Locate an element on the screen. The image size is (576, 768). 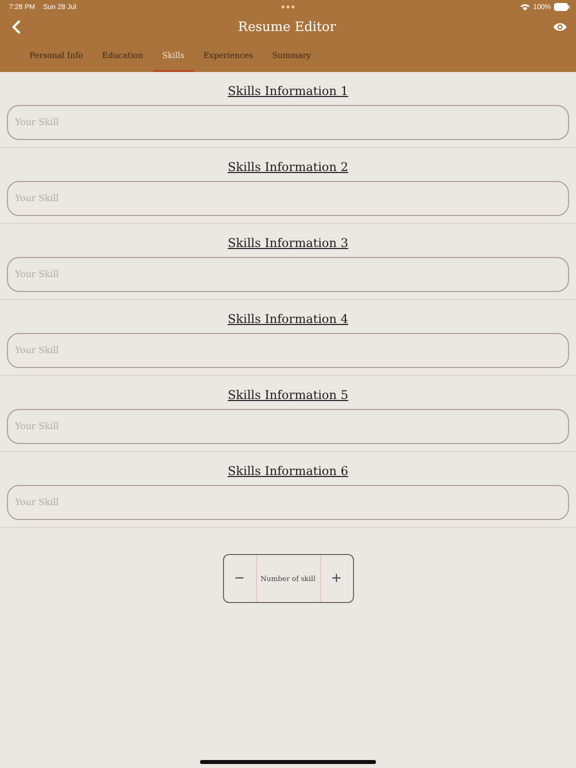
section-title: Skills Information 5 is located at coordinates (288, 395).